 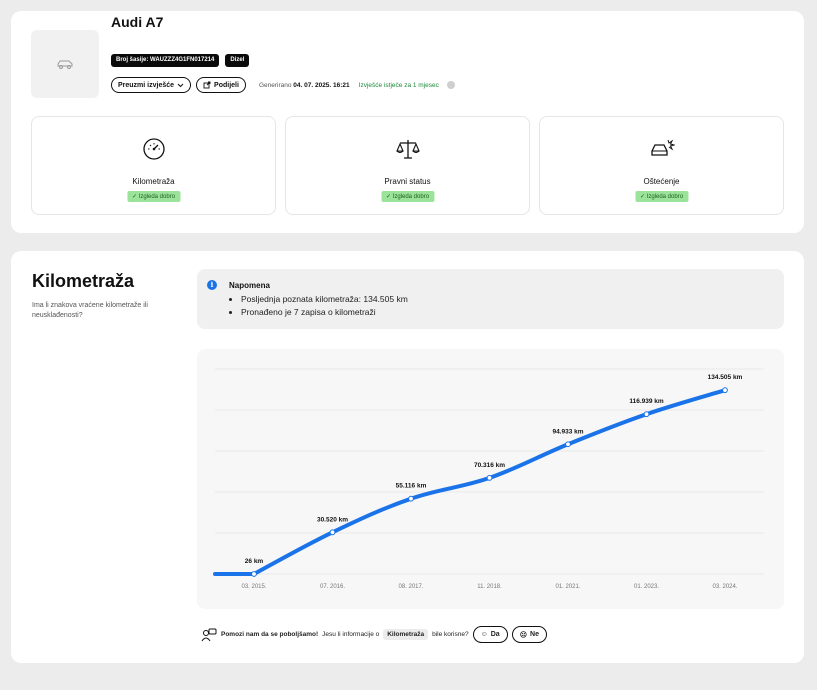 I want to click on expiry-text: Izvješće istječe za 1 mjesec, so click(x=398, y=85).